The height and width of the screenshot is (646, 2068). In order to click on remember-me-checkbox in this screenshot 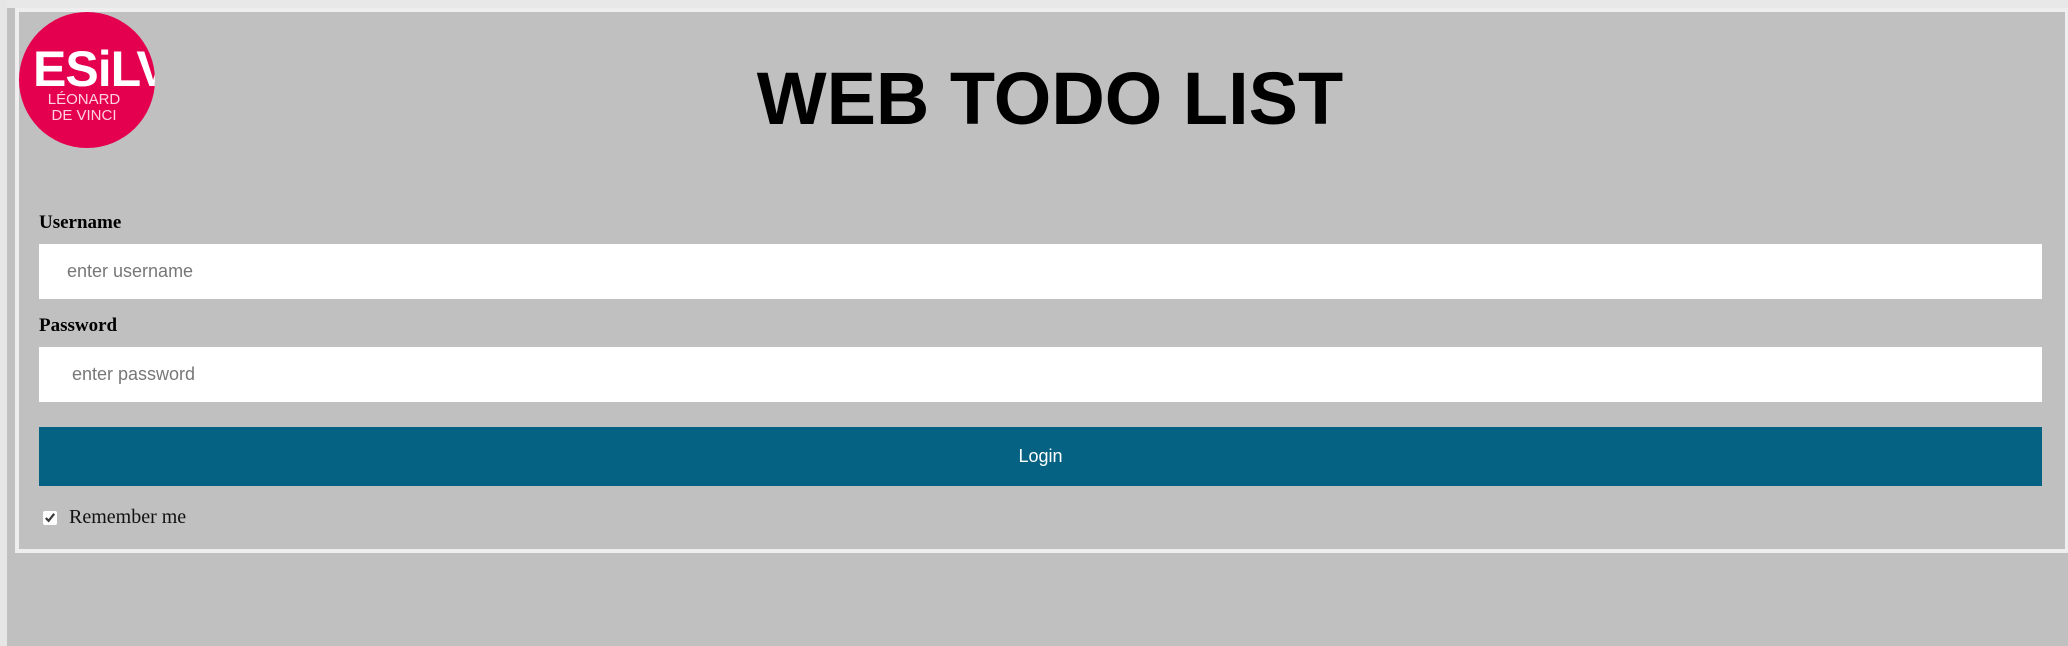, I will do `click(50, 517)`.